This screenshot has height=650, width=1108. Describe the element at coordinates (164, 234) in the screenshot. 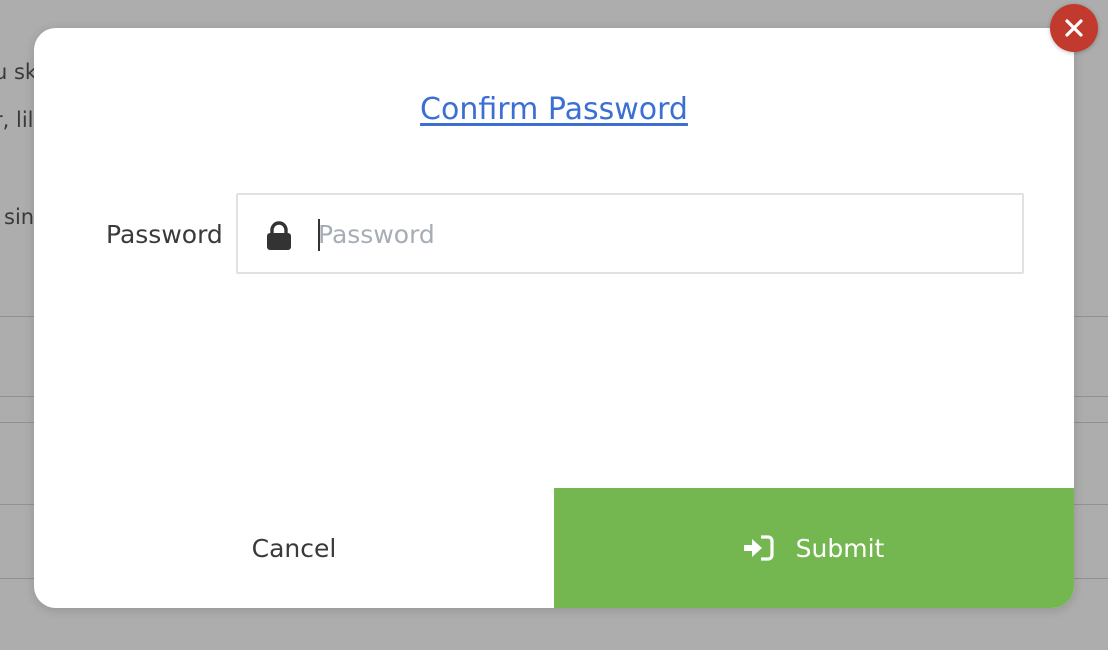

I see `password-label: Password` at that location.